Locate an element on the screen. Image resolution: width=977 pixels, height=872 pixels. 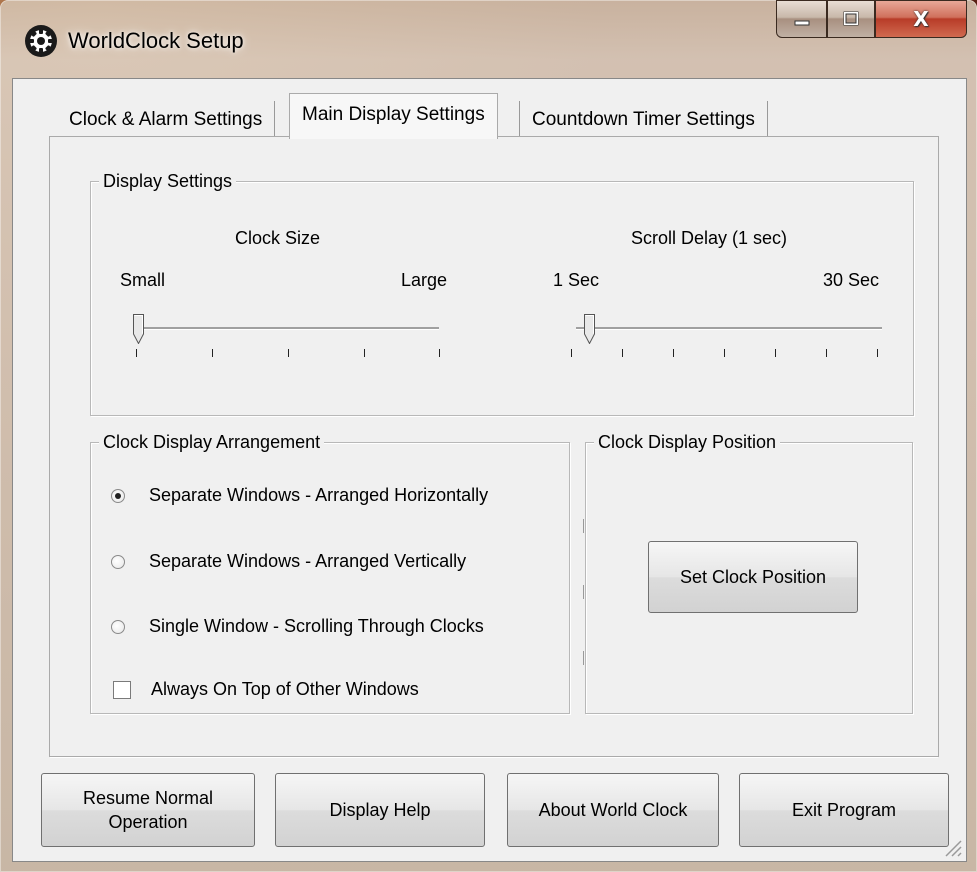
radio-single-window-scrolling: Single Window - Scrolling Through Clocks is located at coordinates (334, 629).